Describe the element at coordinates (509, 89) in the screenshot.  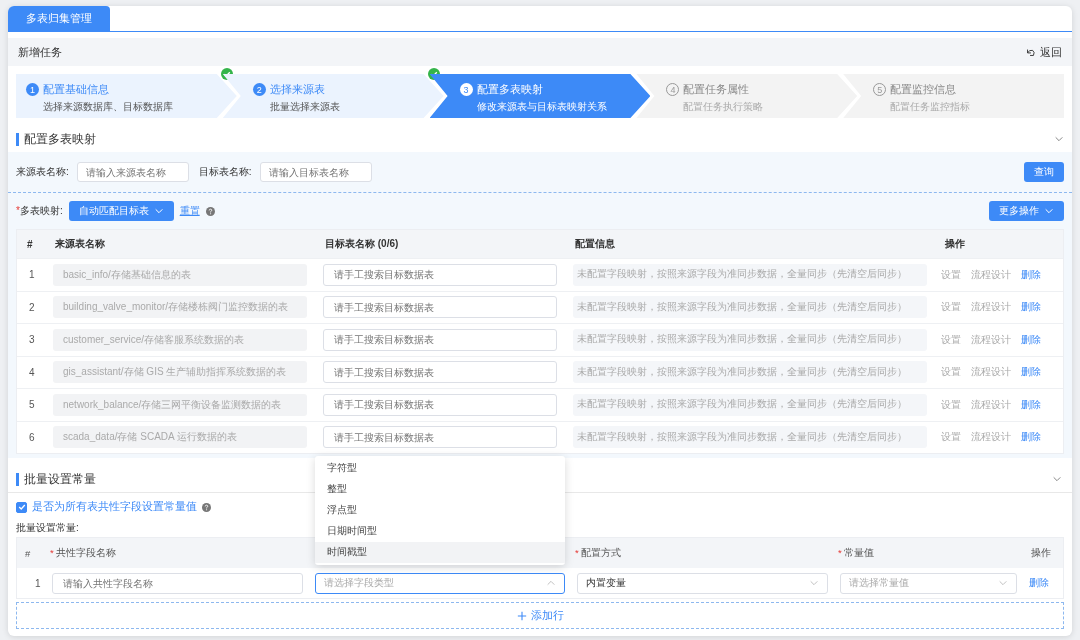
I see `step-title: 配置多表映射` at that location.